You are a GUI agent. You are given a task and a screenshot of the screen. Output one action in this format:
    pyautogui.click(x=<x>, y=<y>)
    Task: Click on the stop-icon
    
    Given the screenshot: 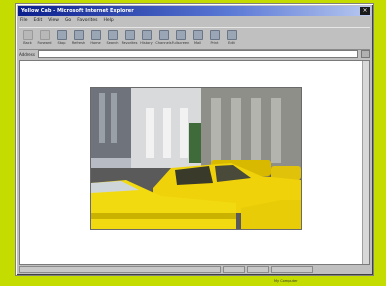 What is the action you would take?
    pyautogui.click(x=61, y=35)
    